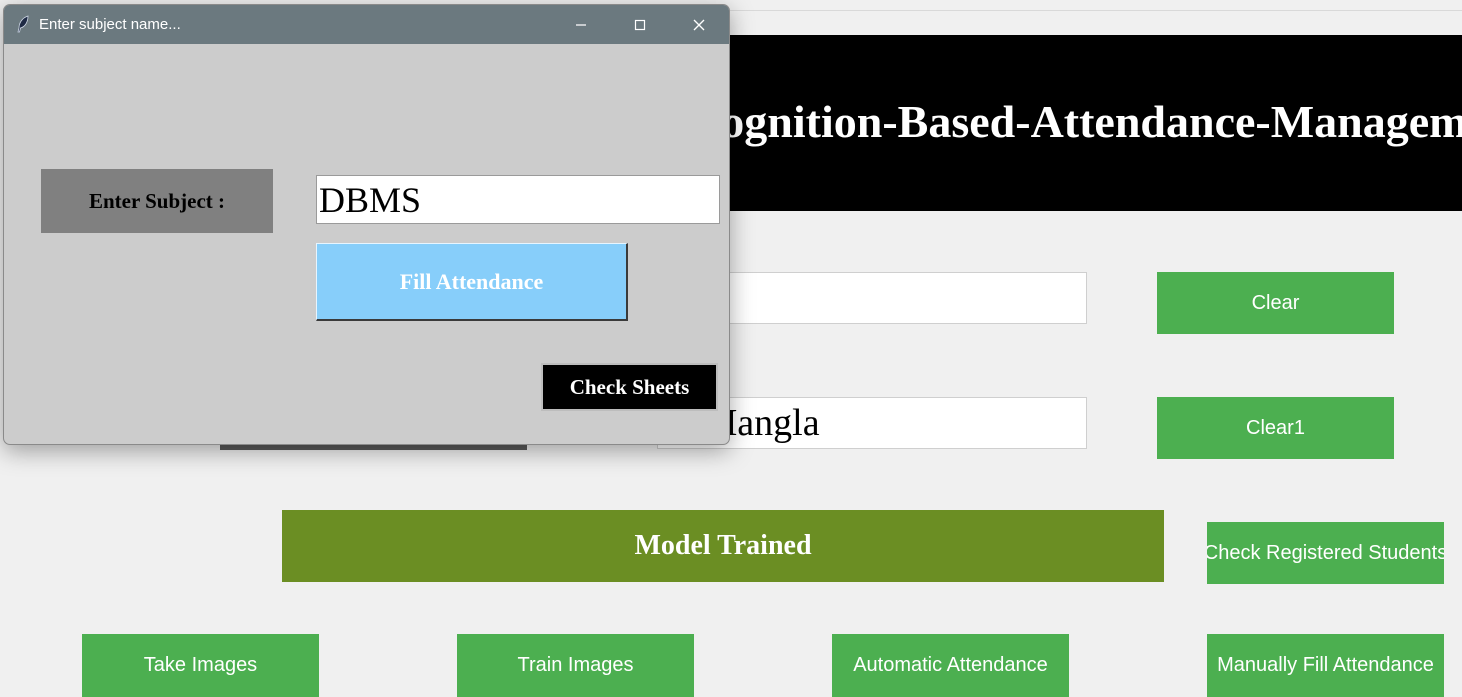 The height and width of the screenshot is (697, 1462). I want to click on train-images-button: Train Images, so click(575, 665).